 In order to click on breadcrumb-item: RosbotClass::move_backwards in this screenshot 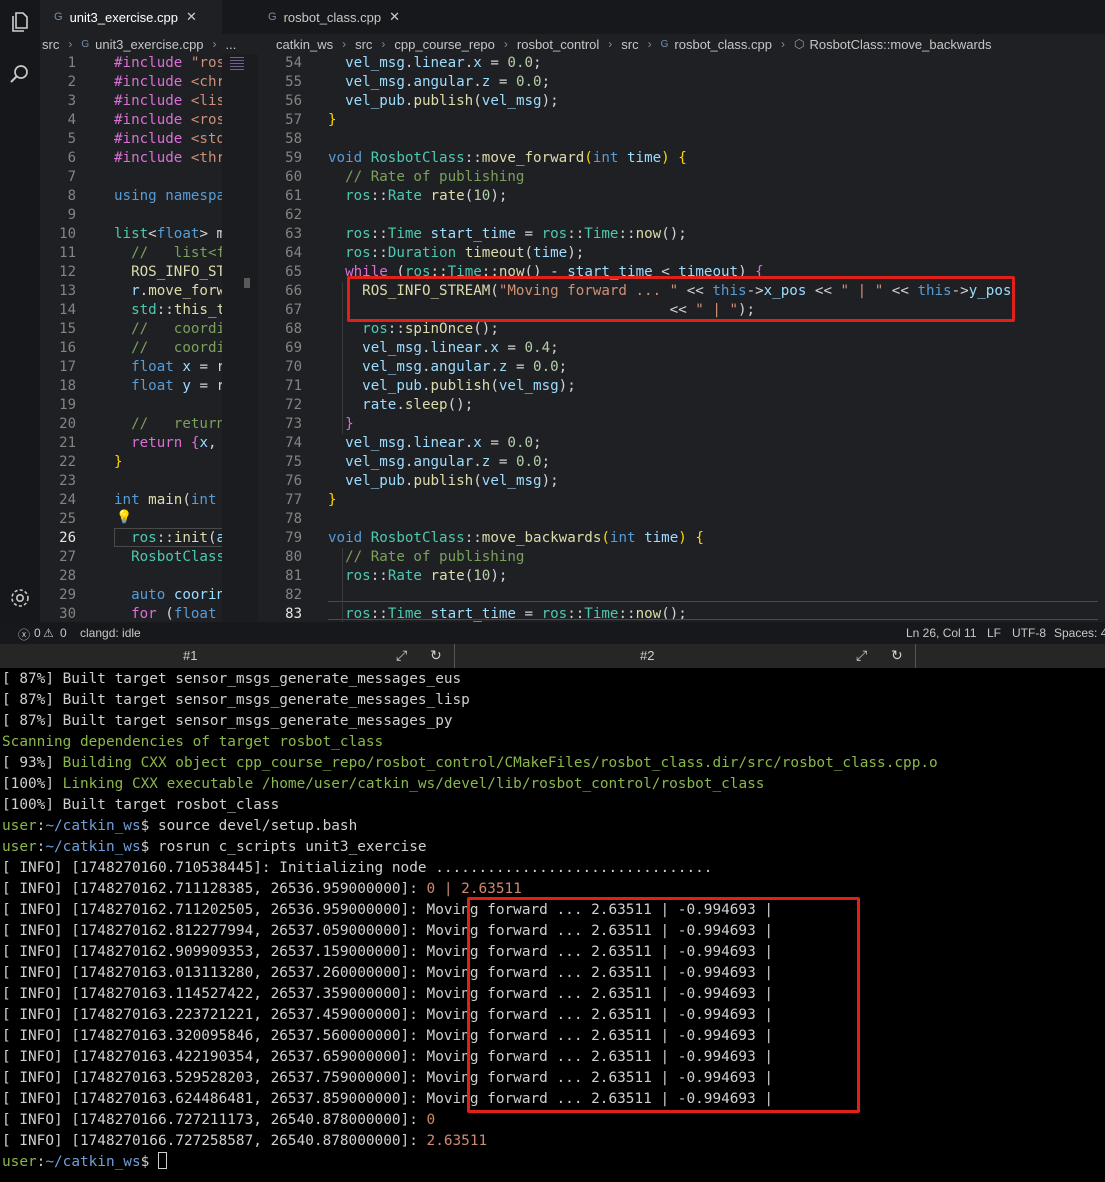, I will do `click(900, 44)`.